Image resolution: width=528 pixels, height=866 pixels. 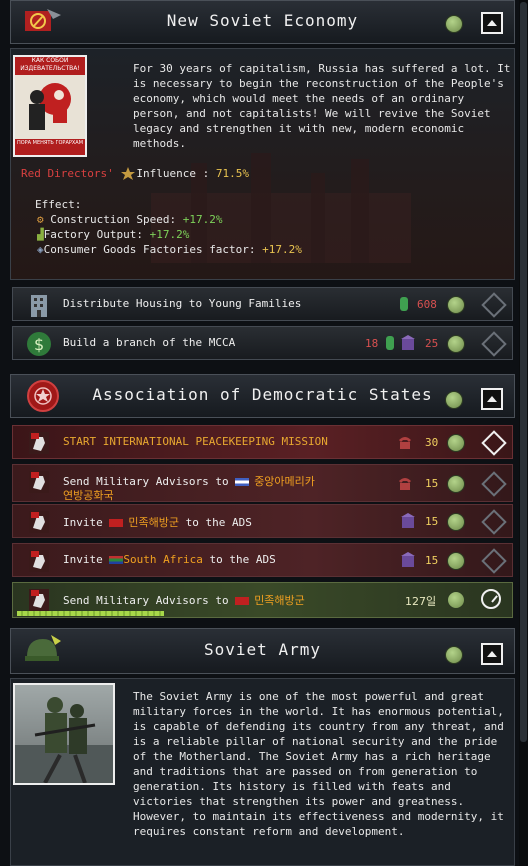 I want to click on decision-progress-track, so click(x=262, y=613).